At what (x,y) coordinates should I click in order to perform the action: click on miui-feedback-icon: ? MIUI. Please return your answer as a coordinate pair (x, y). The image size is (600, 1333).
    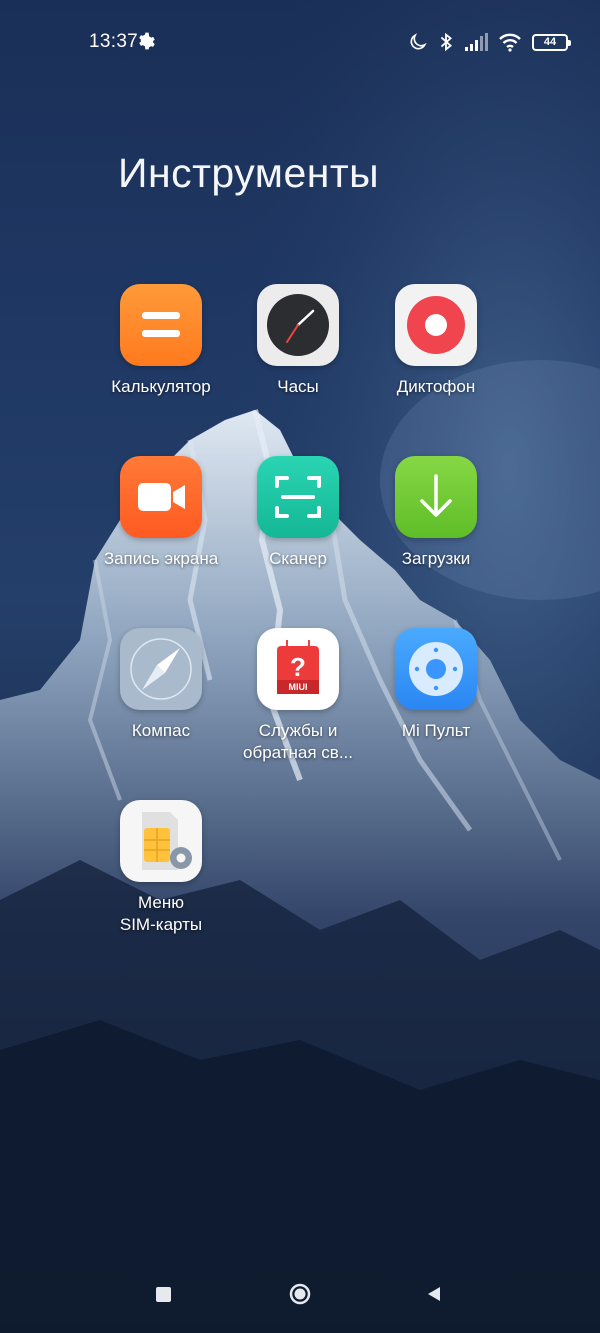
    Looking at the image, I should click on (298, 669).